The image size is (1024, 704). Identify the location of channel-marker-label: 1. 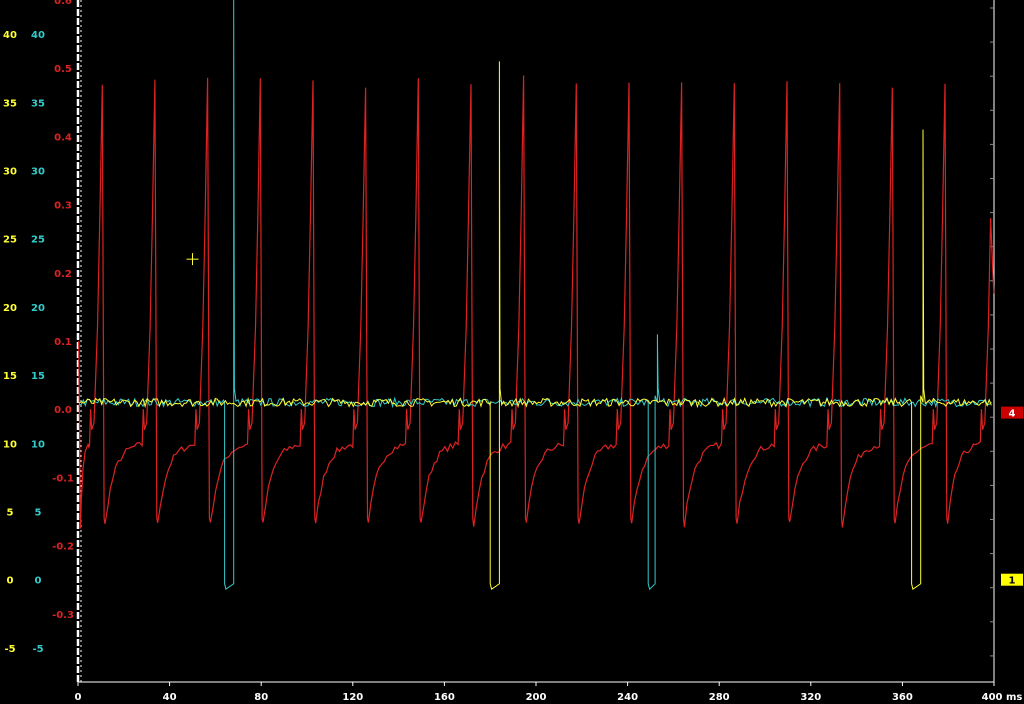
(1012, 581).